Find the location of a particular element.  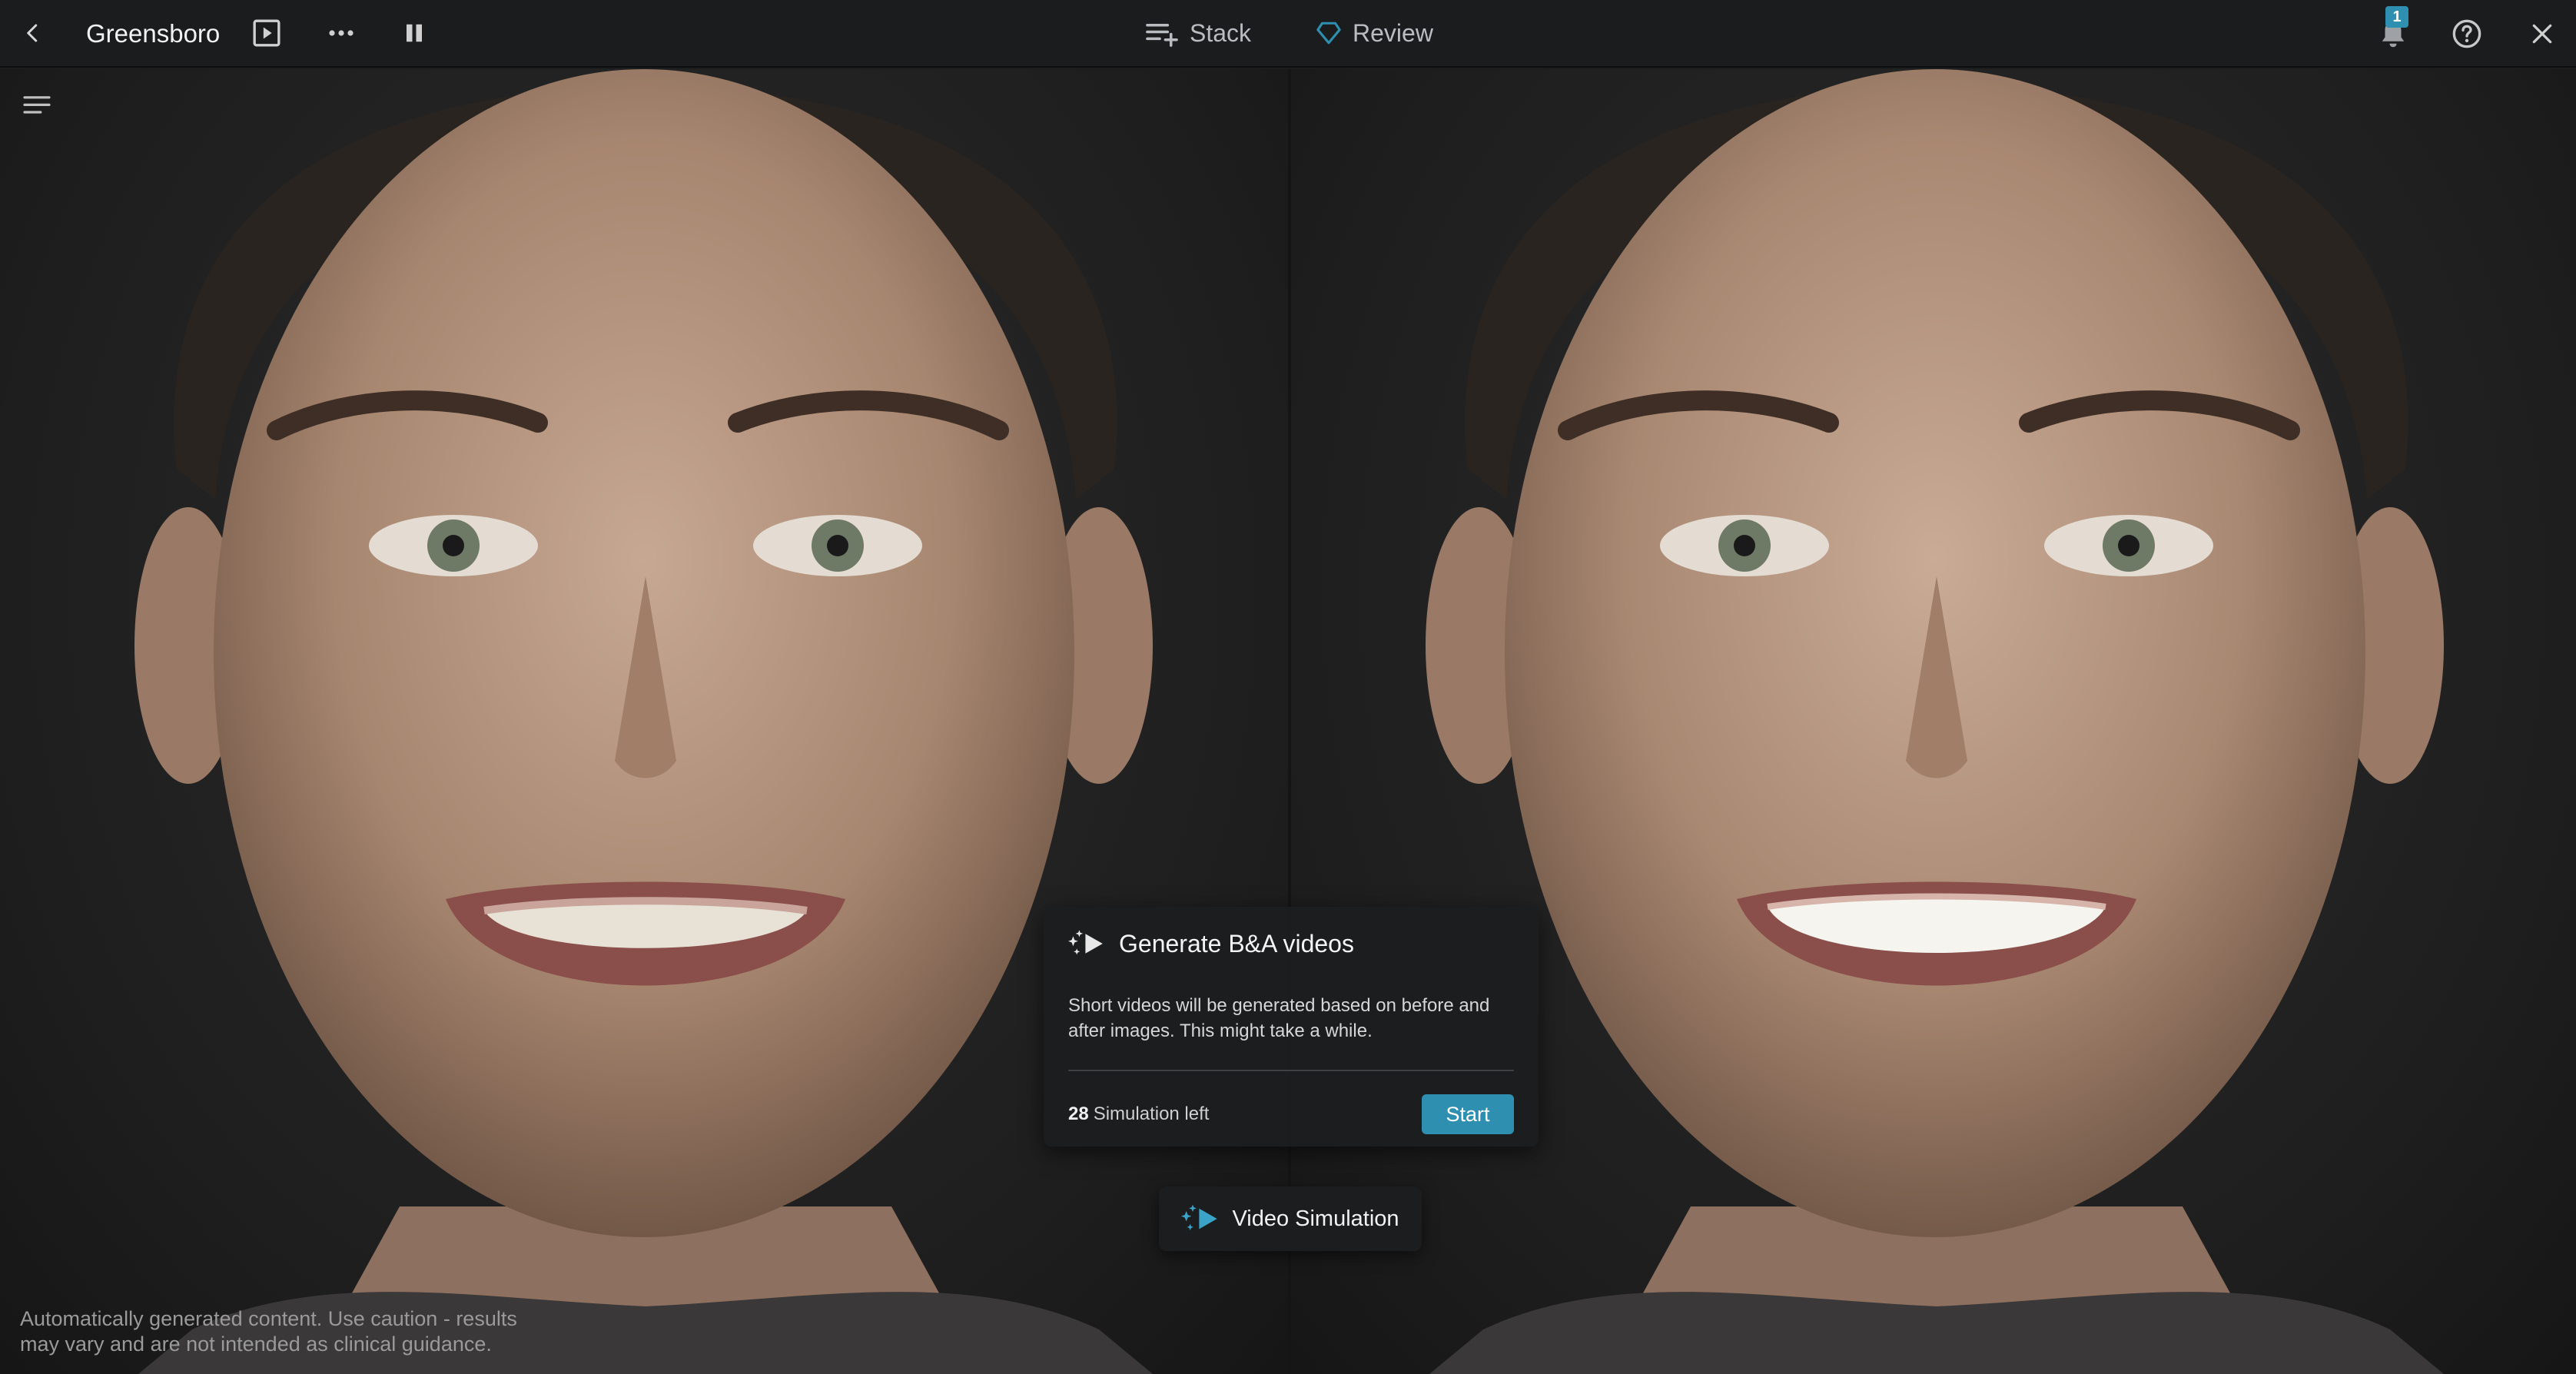

close-icon is located at coordinates (2542, 34).